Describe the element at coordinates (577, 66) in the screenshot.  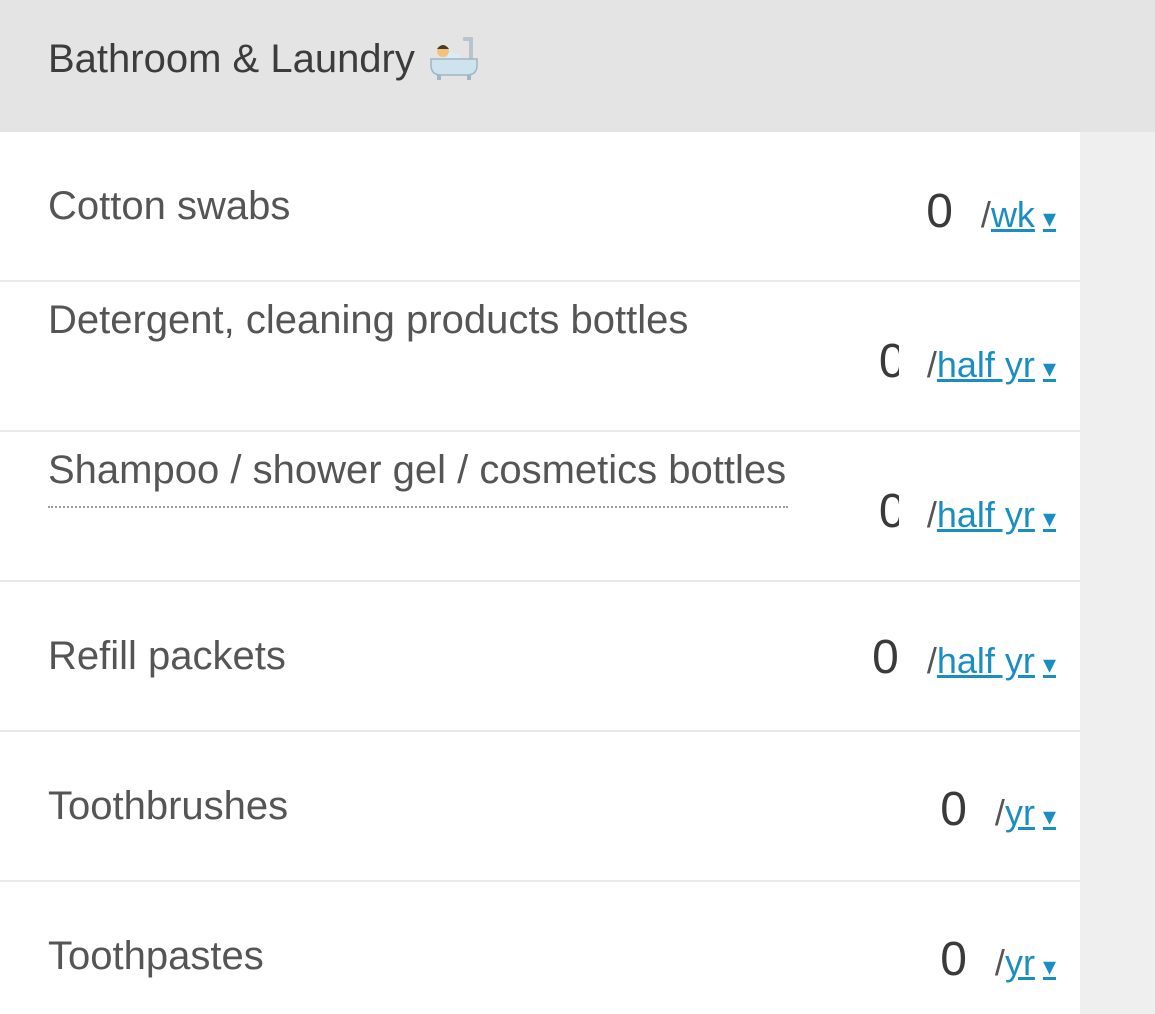
I see `section-header: Bathroom & Laundry` at that location.